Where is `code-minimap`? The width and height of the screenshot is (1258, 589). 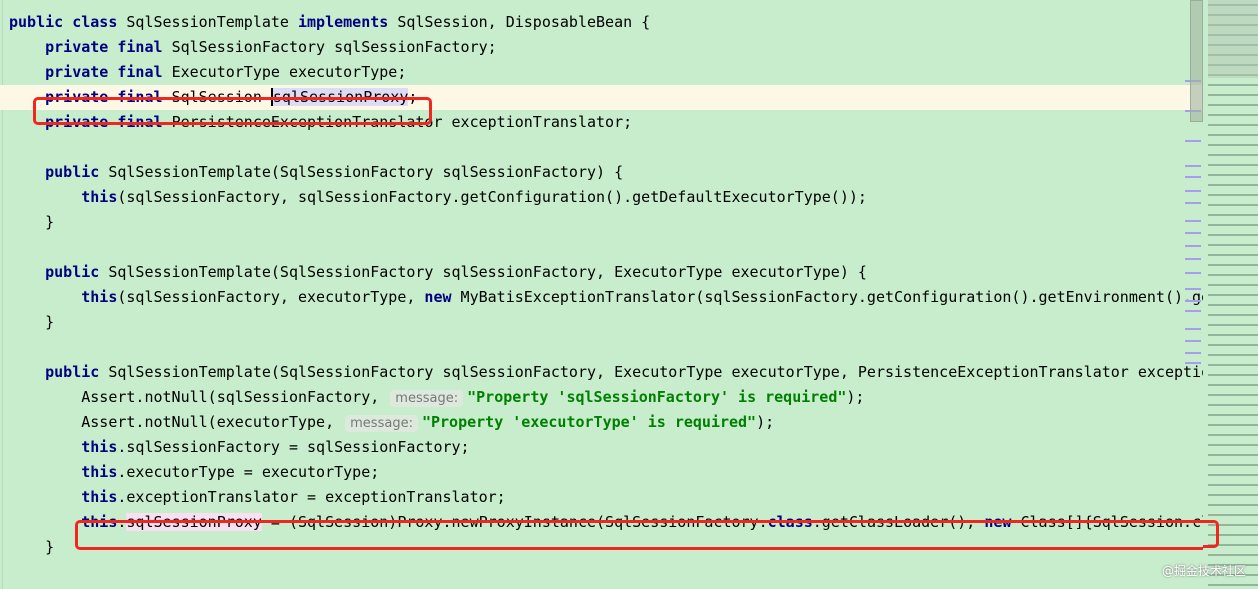
code-minimap is located at coordinates (1233, 294).